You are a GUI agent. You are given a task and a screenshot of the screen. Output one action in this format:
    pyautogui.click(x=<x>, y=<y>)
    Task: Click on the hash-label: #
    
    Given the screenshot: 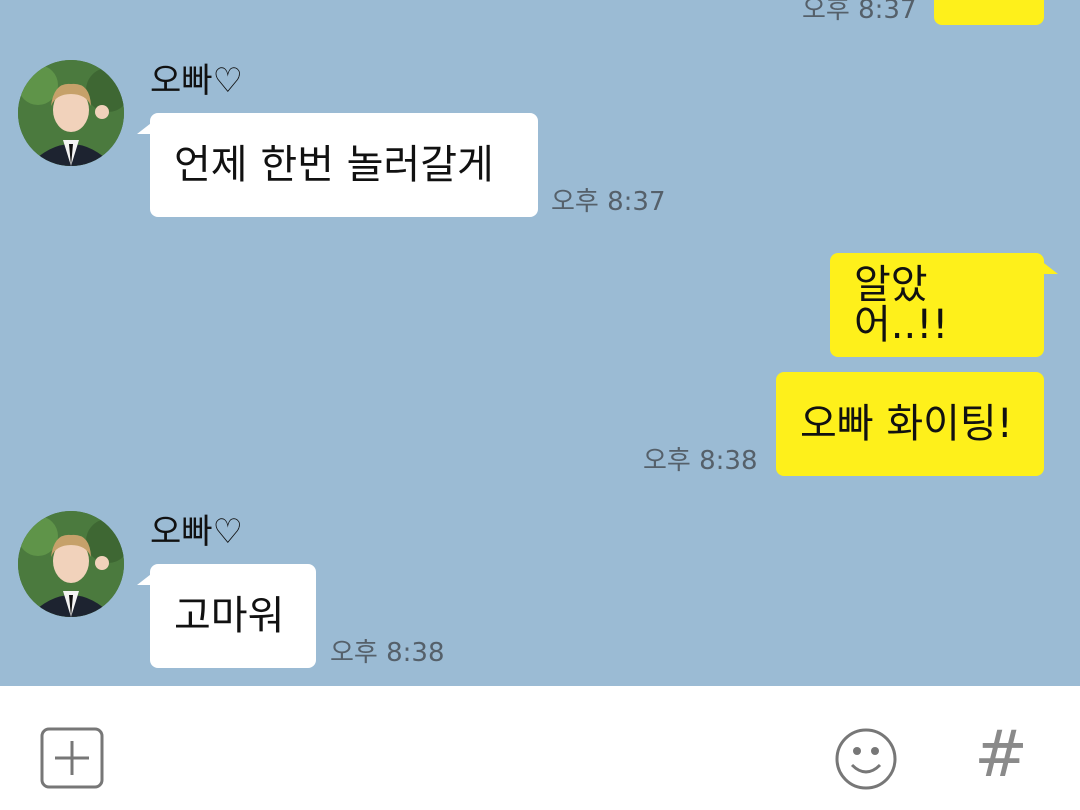 What is the action you would take?
    pyautogui.click(x=1001, y=755)
    